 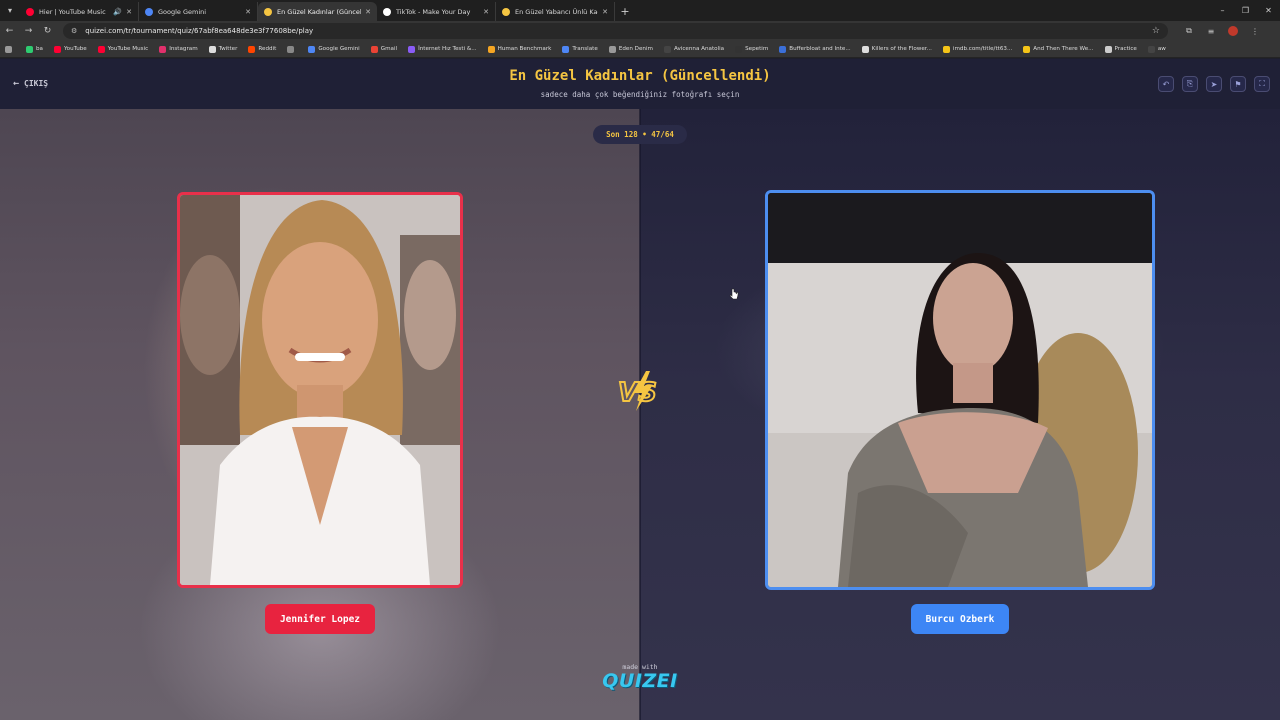 What do you see at coordinates (10, 10) in the screenshot?
I see `tab-search-button: ▾` at bounding box center [10, 10].